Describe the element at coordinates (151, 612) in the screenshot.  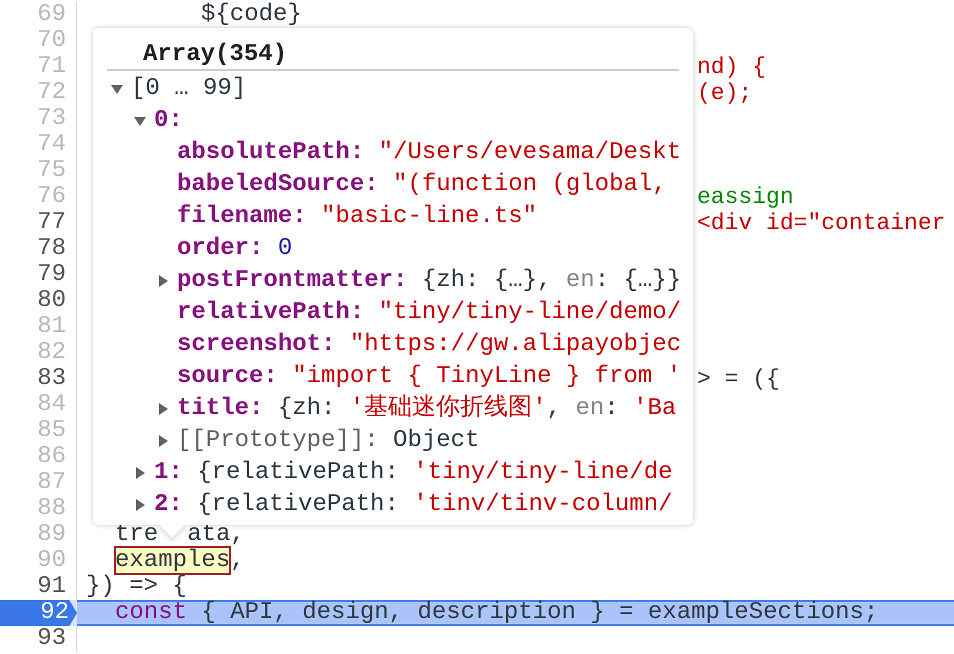
I see `code-text: const` at that location.